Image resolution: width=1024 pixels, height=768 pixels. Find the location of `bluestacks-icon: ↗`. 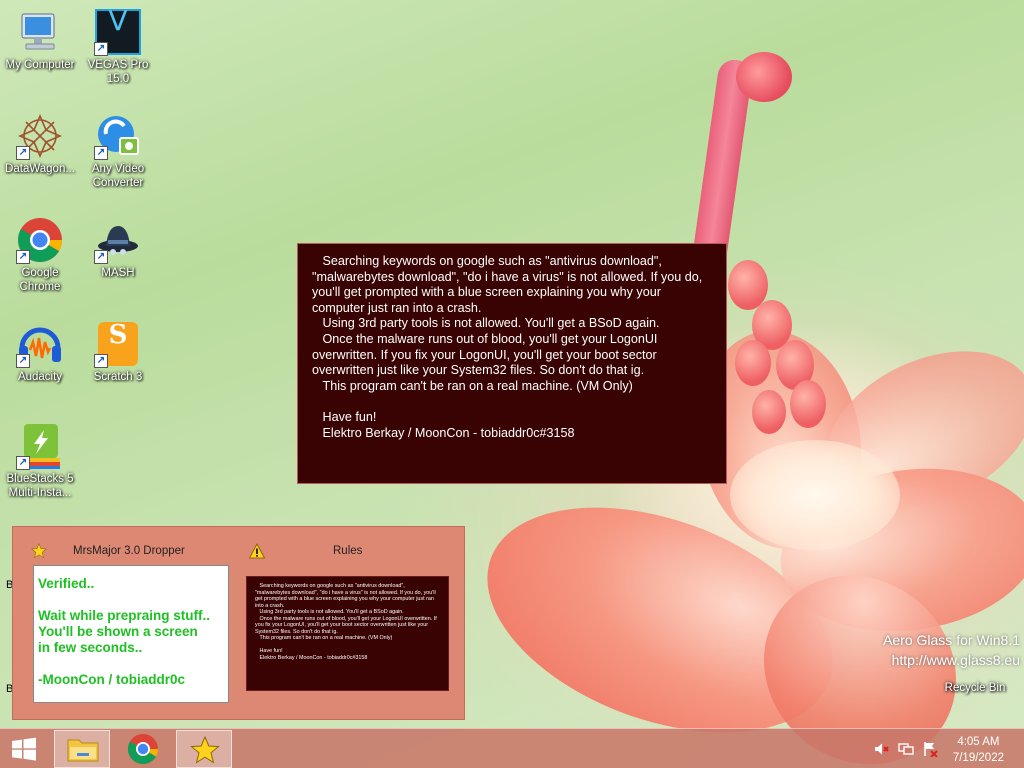

bluestacks-icon: ↗ is located at coordinates (40, 446).